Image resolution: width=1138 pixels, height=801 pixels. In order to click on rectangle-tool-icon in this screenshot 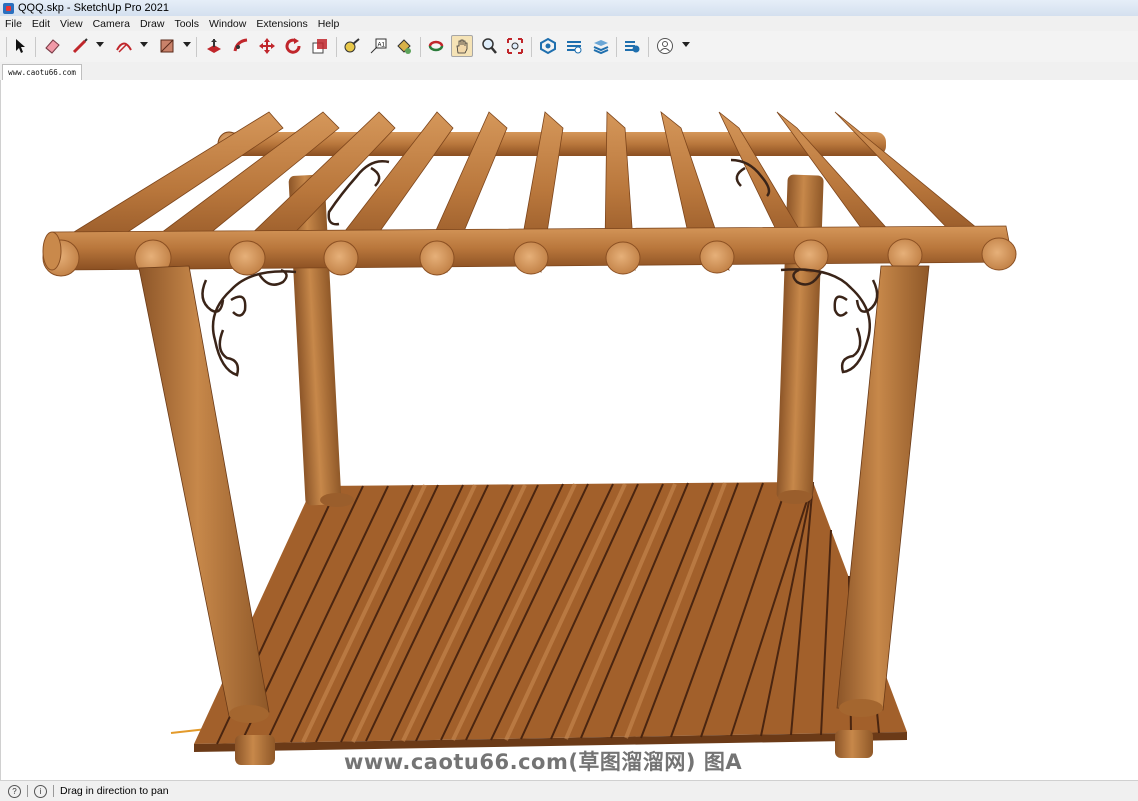, I will do `click(167, 46)`.